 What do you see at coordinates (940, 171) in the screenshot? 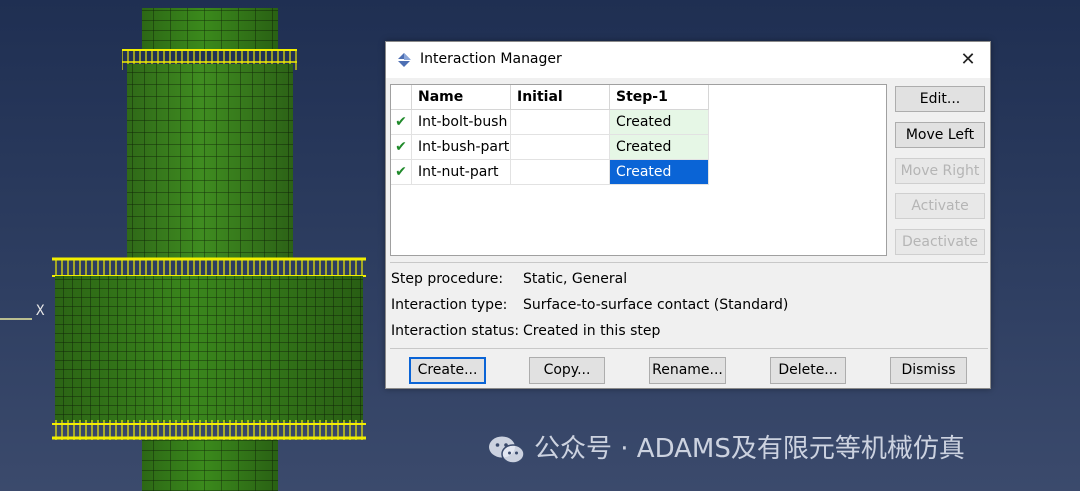
I see `move-right-button: Move Right` at bounding box center [940, 171].